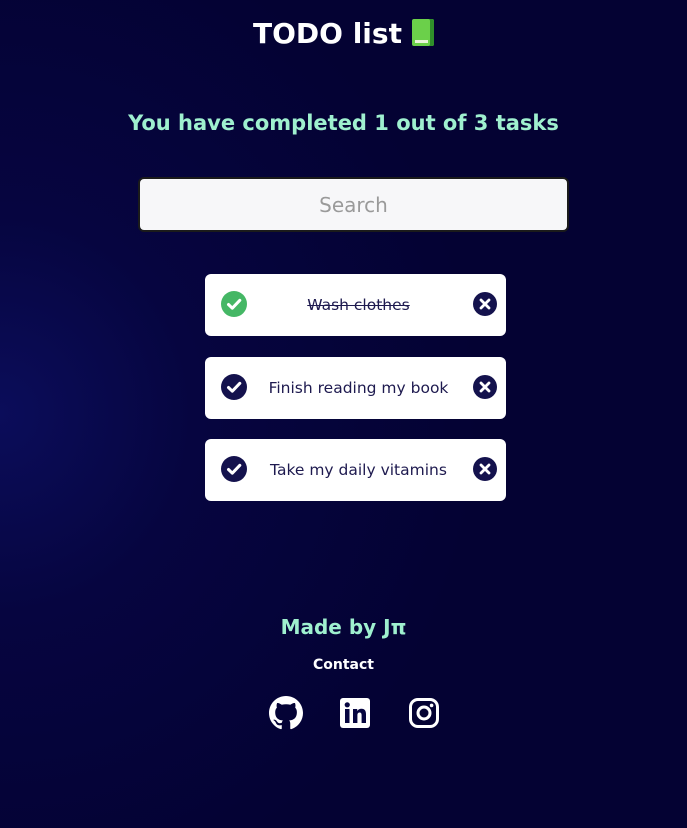  I want to click on page-title-text: TODO list, so click(327, 33).